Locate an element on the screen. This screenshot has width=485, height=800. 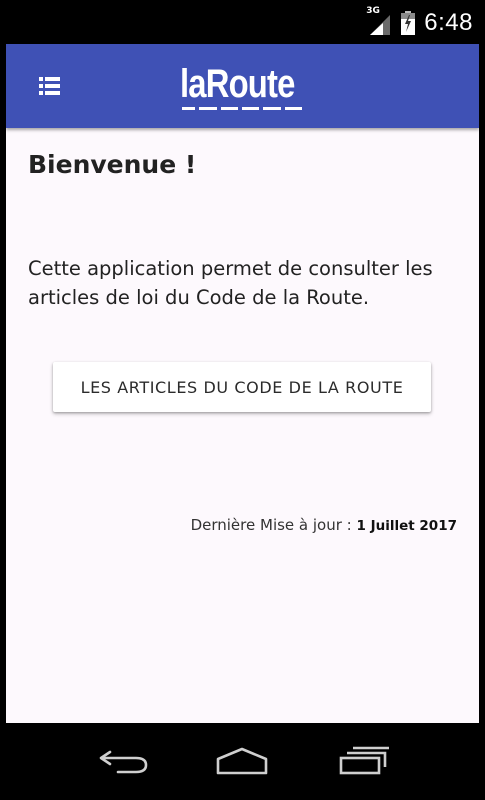
recent-apps-button is located at coordinates (364, 761).